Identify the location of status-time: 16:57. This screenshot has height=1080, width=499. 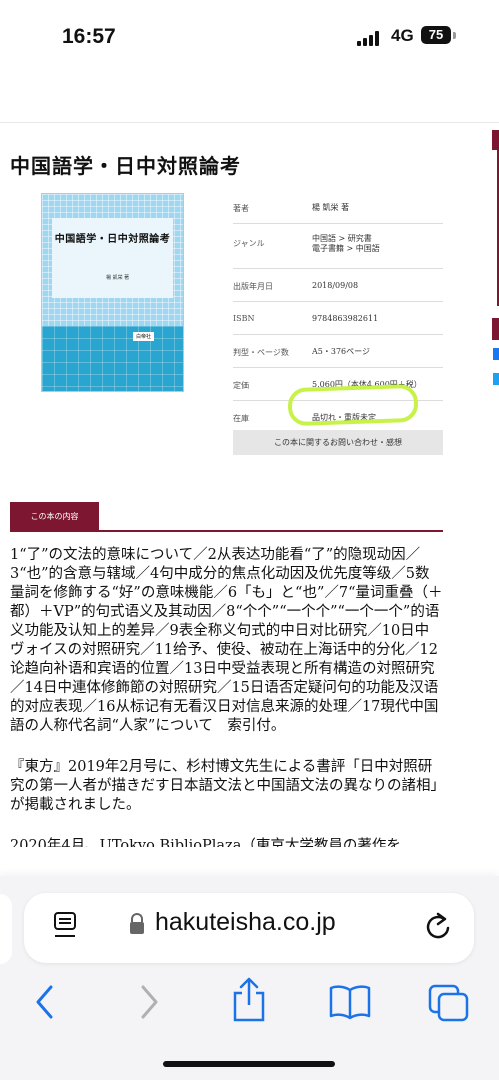
(89, 36).